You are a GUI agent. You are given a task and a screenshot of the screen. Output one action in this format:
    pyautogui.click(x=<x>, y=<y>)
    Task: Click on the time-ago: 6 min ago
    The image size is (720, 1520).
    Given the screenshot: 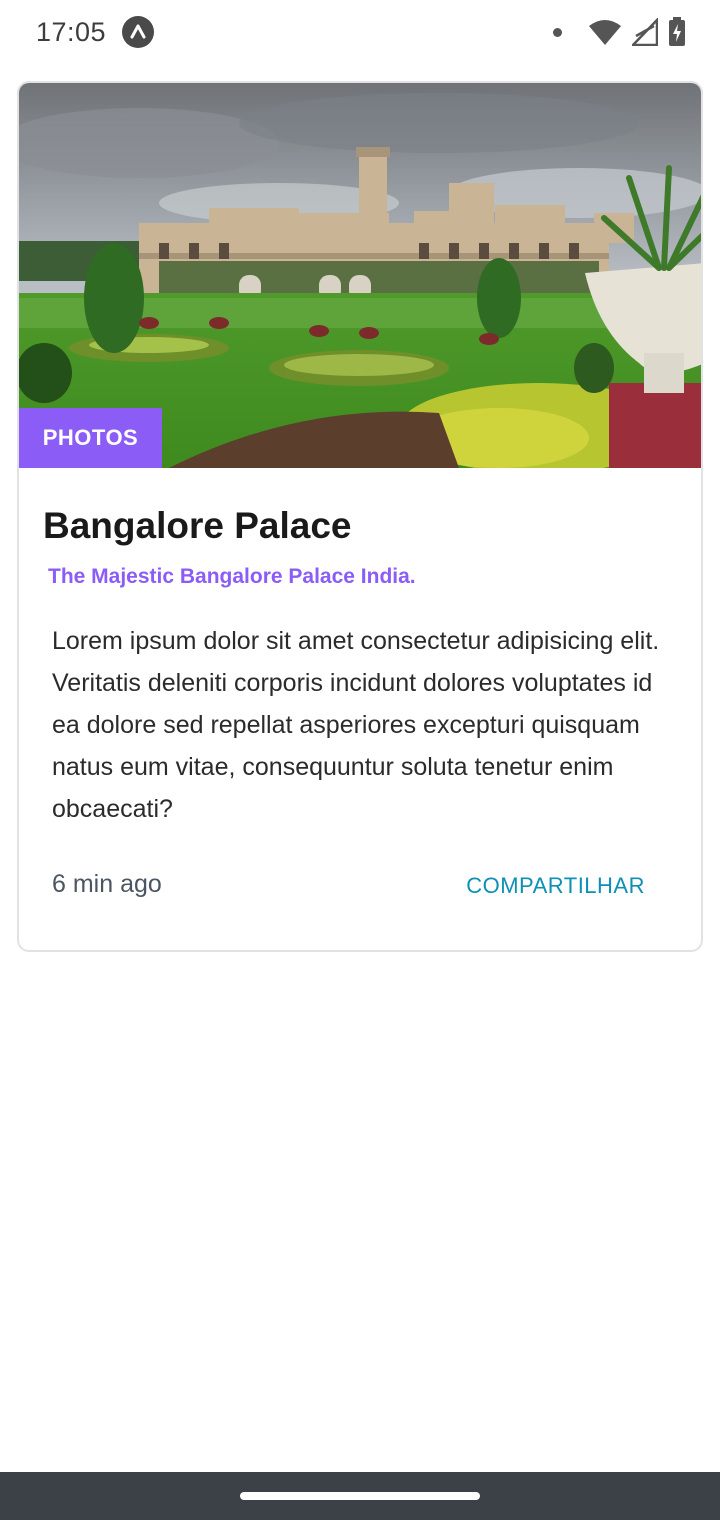 What is the action you would take?
    pyautogui.click(x=107, y=884)
    